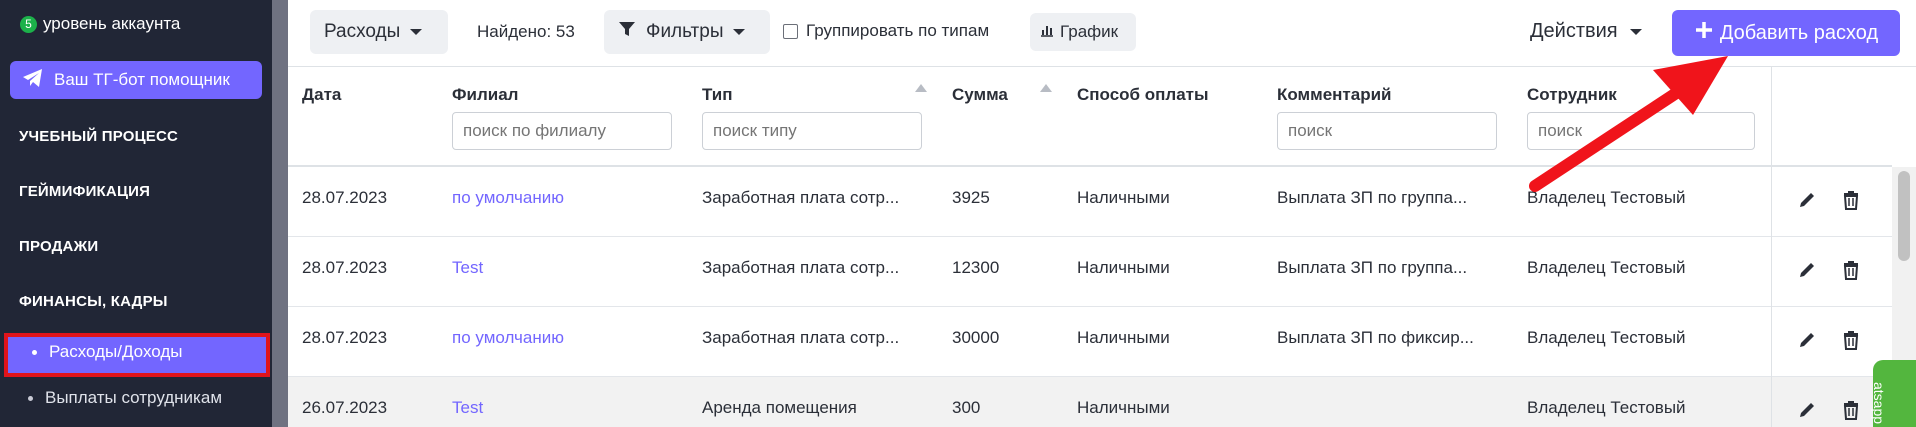  Describe the element at coordinates (1047, 32) in the screenshot. I see `bar-chart-icon` at that location.